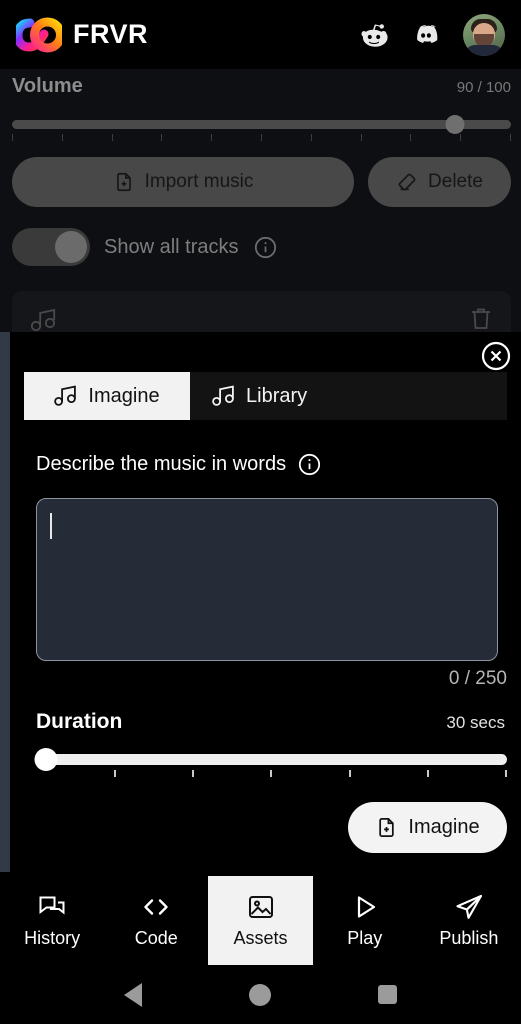 The image size is (521, 1024). I want to click on duration-slider-track, so click(271, 759).